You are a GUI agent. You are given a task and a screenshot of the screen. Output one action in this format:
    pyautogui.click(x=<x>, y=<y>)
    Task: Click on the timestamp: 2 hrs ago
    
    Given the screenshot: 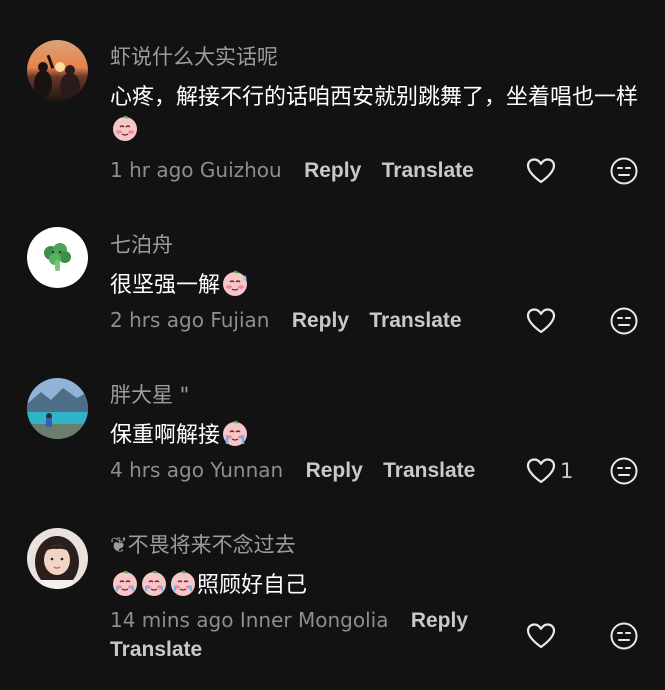 What is the action you would take?
    pyautogui.click(x=157, y=320)
    